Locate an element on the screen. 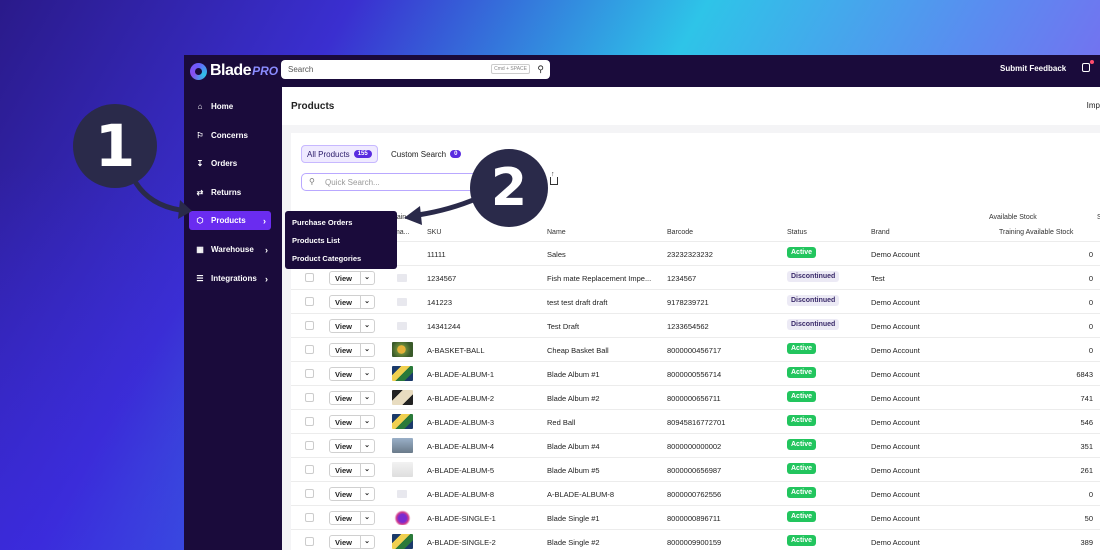 This screenshot has width=1100, height=550. callout-1: 1 is located at coordinates (115, 146).